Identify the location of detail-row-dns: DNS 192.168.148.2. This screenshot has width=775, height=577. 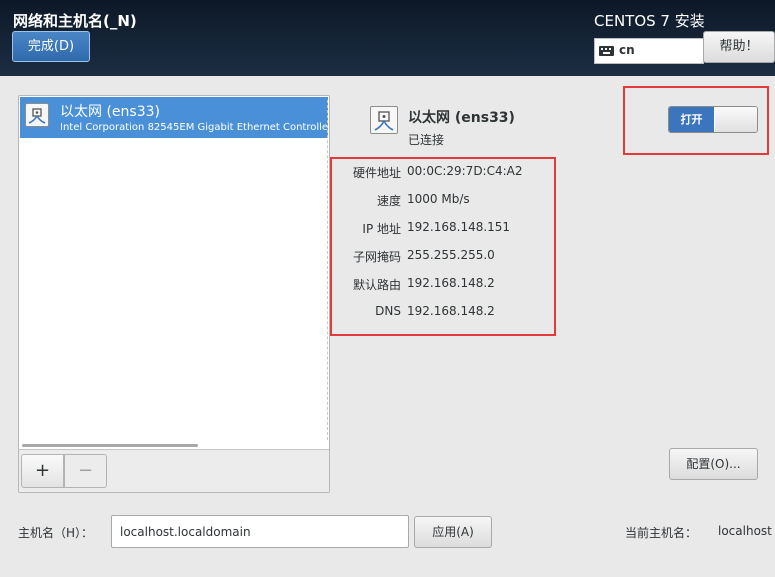
(445, 314).